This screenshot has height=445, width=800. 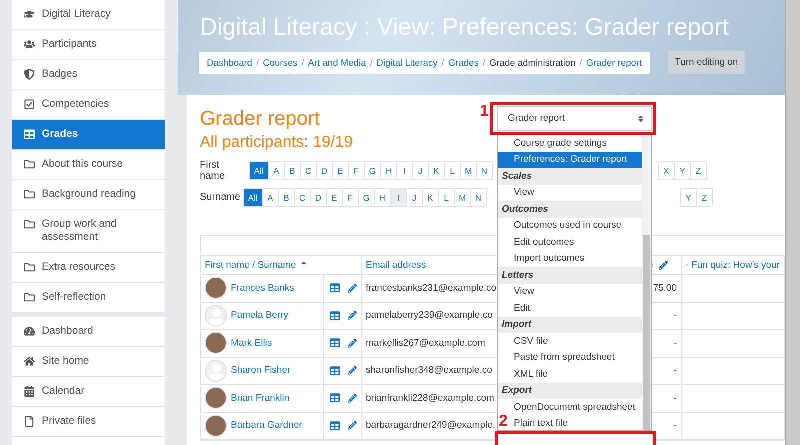 I want to click on menu-option: Preferences: Grader report, so click(x=570, y=160).